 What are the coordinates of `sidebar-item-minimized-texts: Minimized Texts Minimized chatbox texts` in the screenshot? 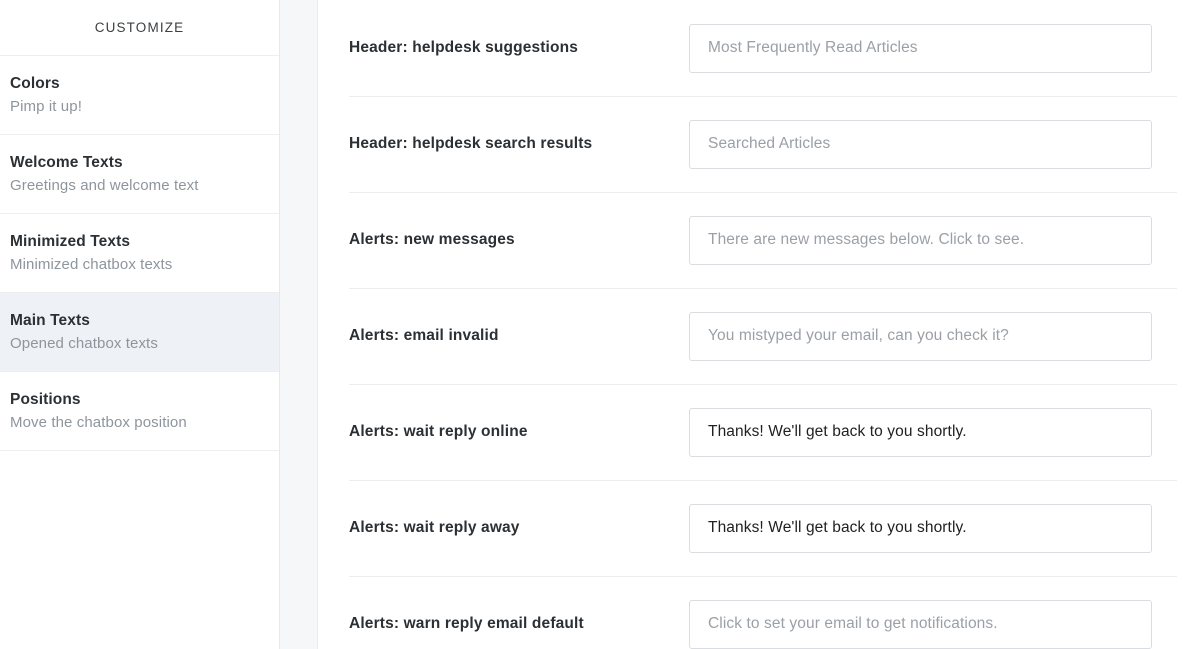 It's located at (139, 253).